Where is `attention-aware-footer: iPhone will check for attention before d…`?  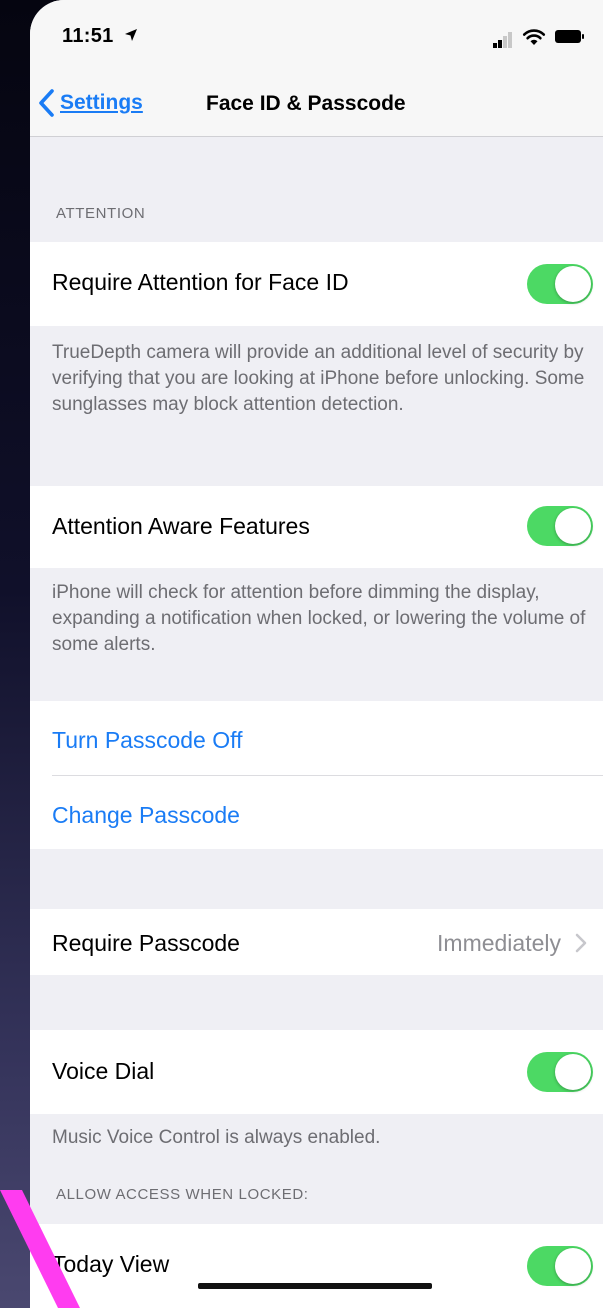
attention-aware-footer: iPhone will check for attention before d… is located at coordinates (319, 618).